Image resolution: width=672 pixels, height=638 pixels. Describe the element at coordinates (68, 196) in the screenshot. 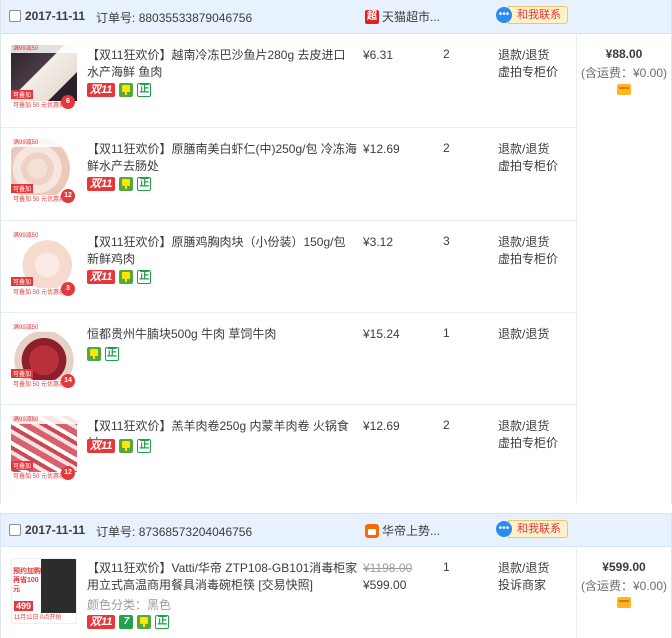

I see `thumb-badge: 12` at that location.